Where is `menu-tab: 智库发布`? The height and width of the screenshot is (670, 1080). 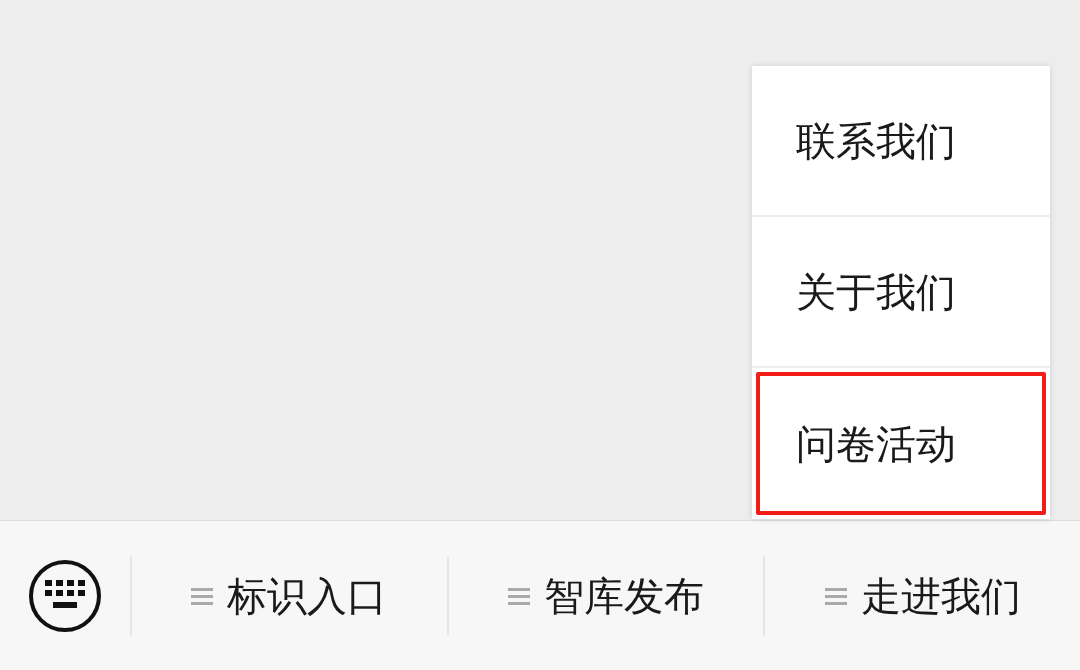 menu-tab: 智库发布 is located at coordinates (606, 595).